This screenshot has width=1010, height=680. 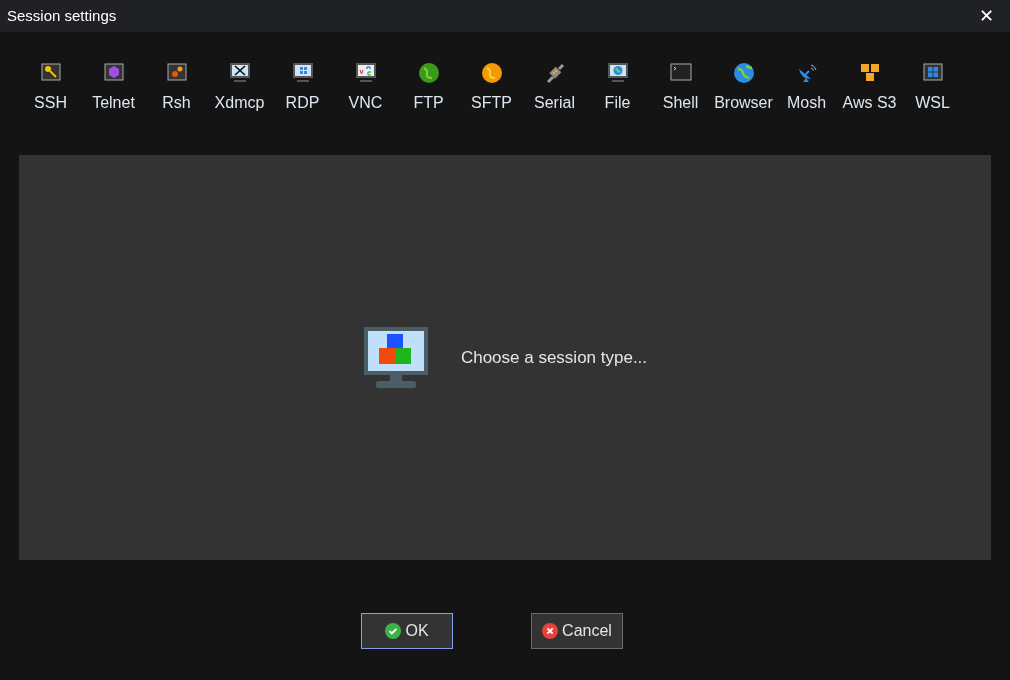 I want to click on monitor-x-icon, so click(x=239, y=73).